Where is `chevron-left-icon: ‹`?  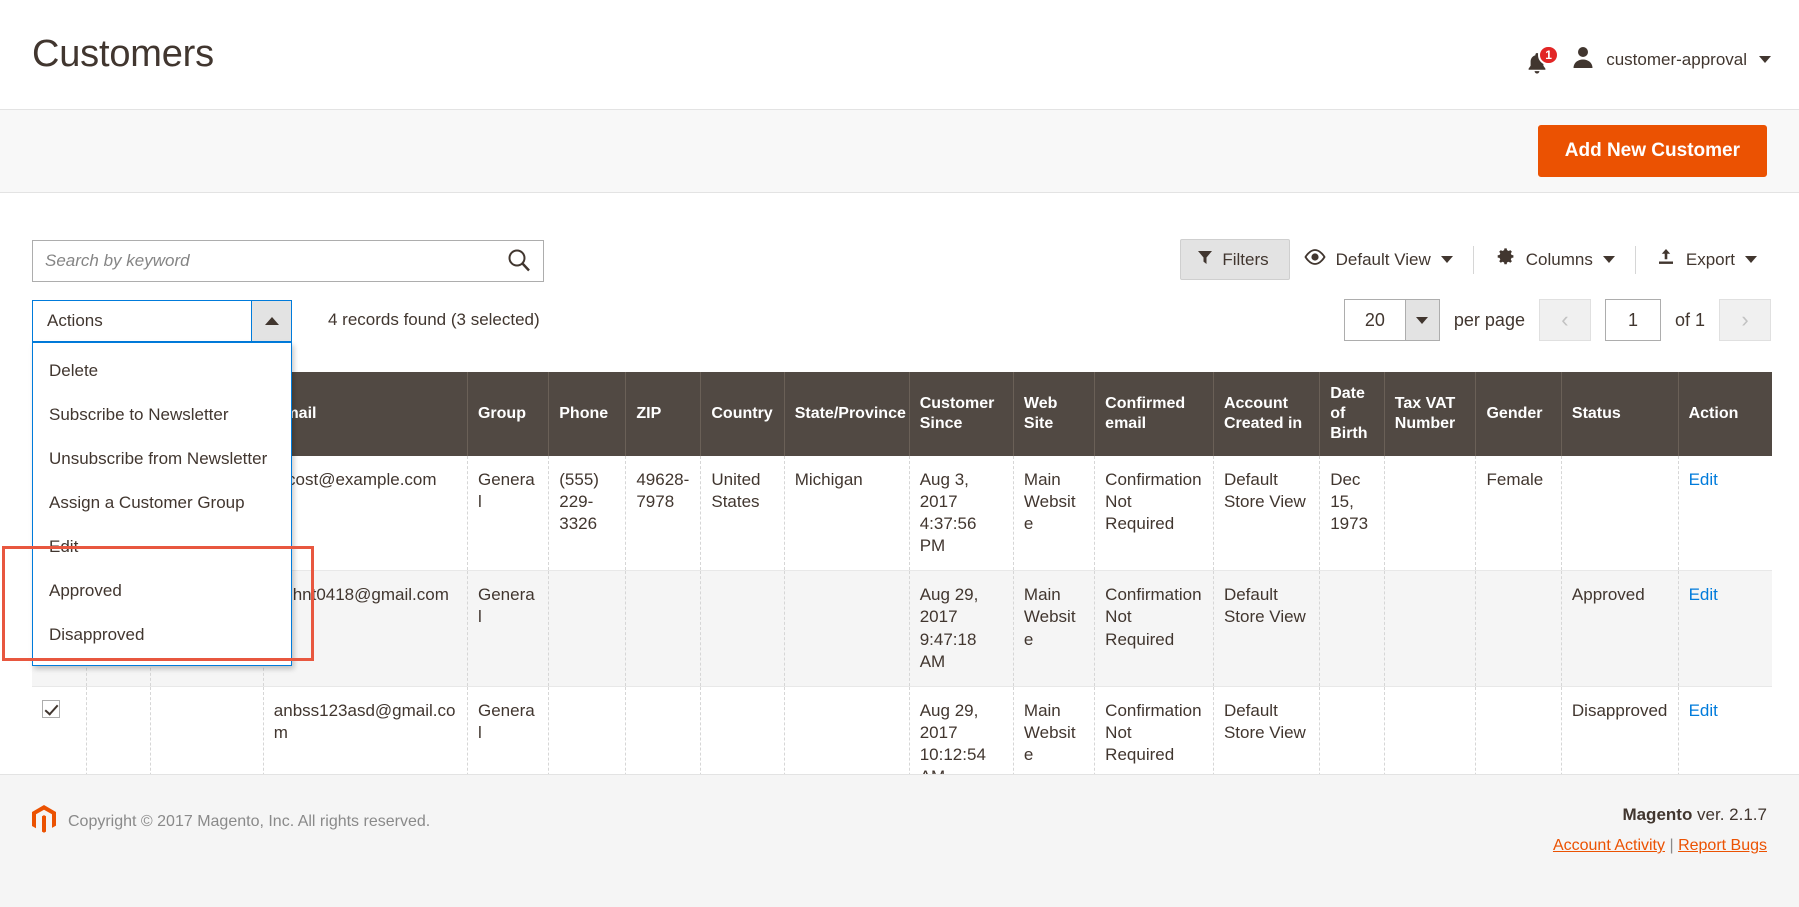
chevron-left-icon: ‹ is located at coordinates (1565, 319).